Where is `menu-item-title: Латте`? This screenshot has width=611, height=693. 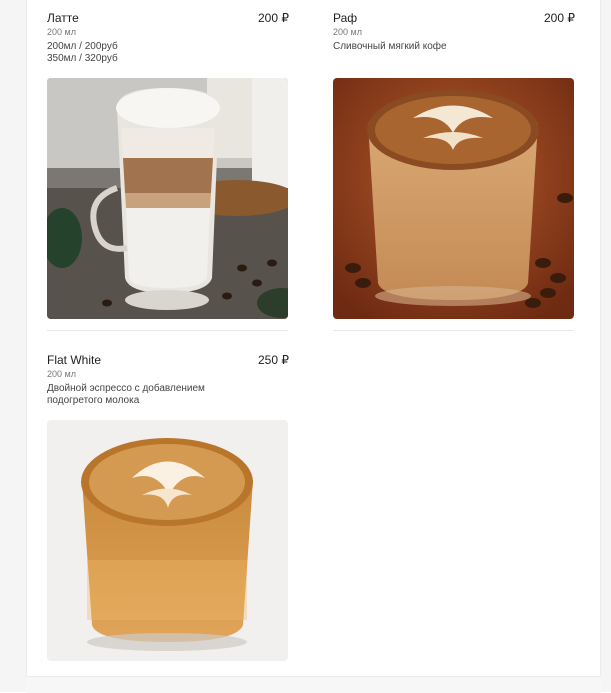
menu-item-title: Латте is located at coordinates (63, 18).